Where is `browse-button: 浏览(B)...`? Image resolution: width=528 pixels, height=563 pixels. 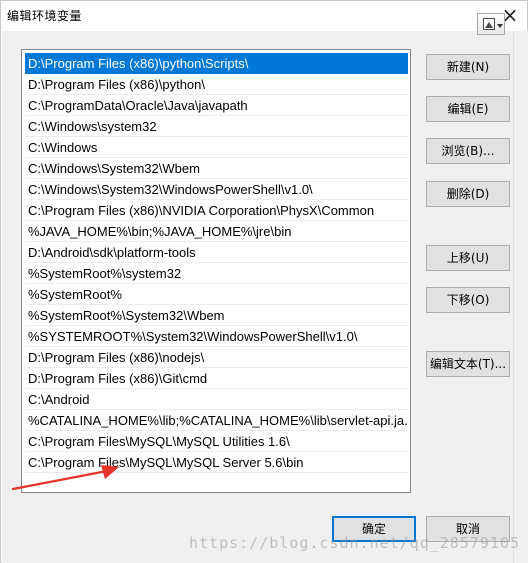
browse-button: 浏览(B)... is located at coordinates (468, 151).